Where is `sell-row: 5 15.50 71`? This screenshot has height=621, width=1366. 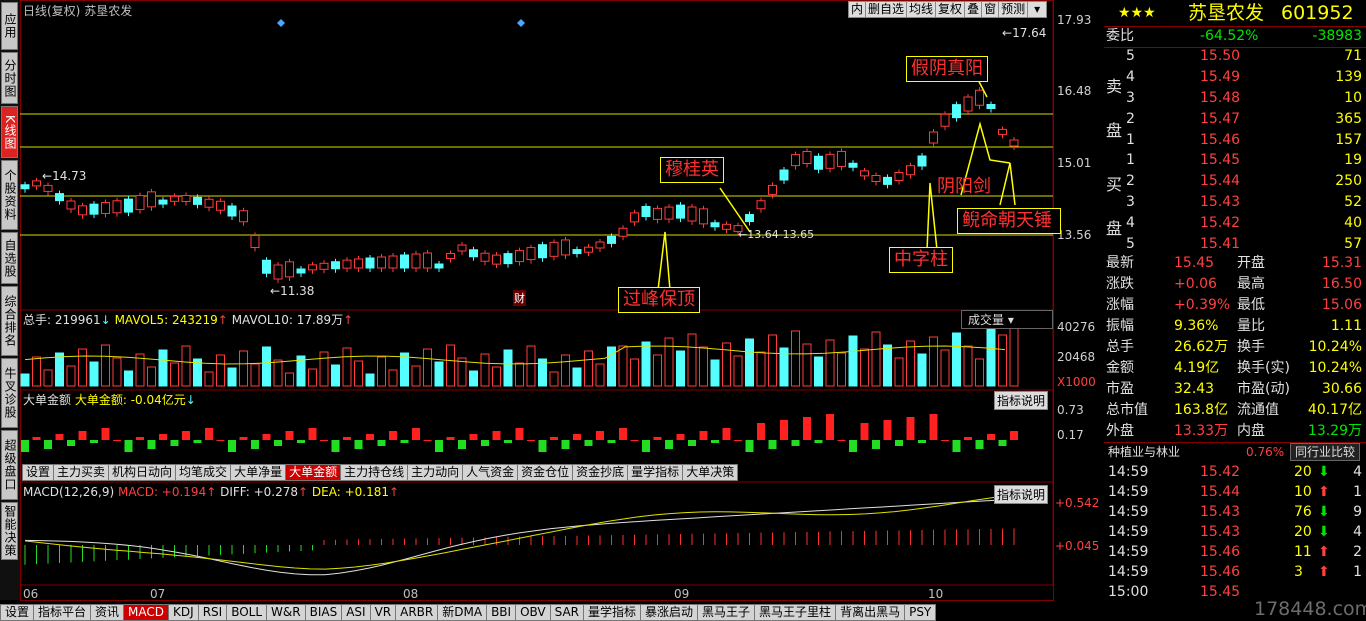
sell-row: 5 15.50 71 is located at coordinates (1235, 56).